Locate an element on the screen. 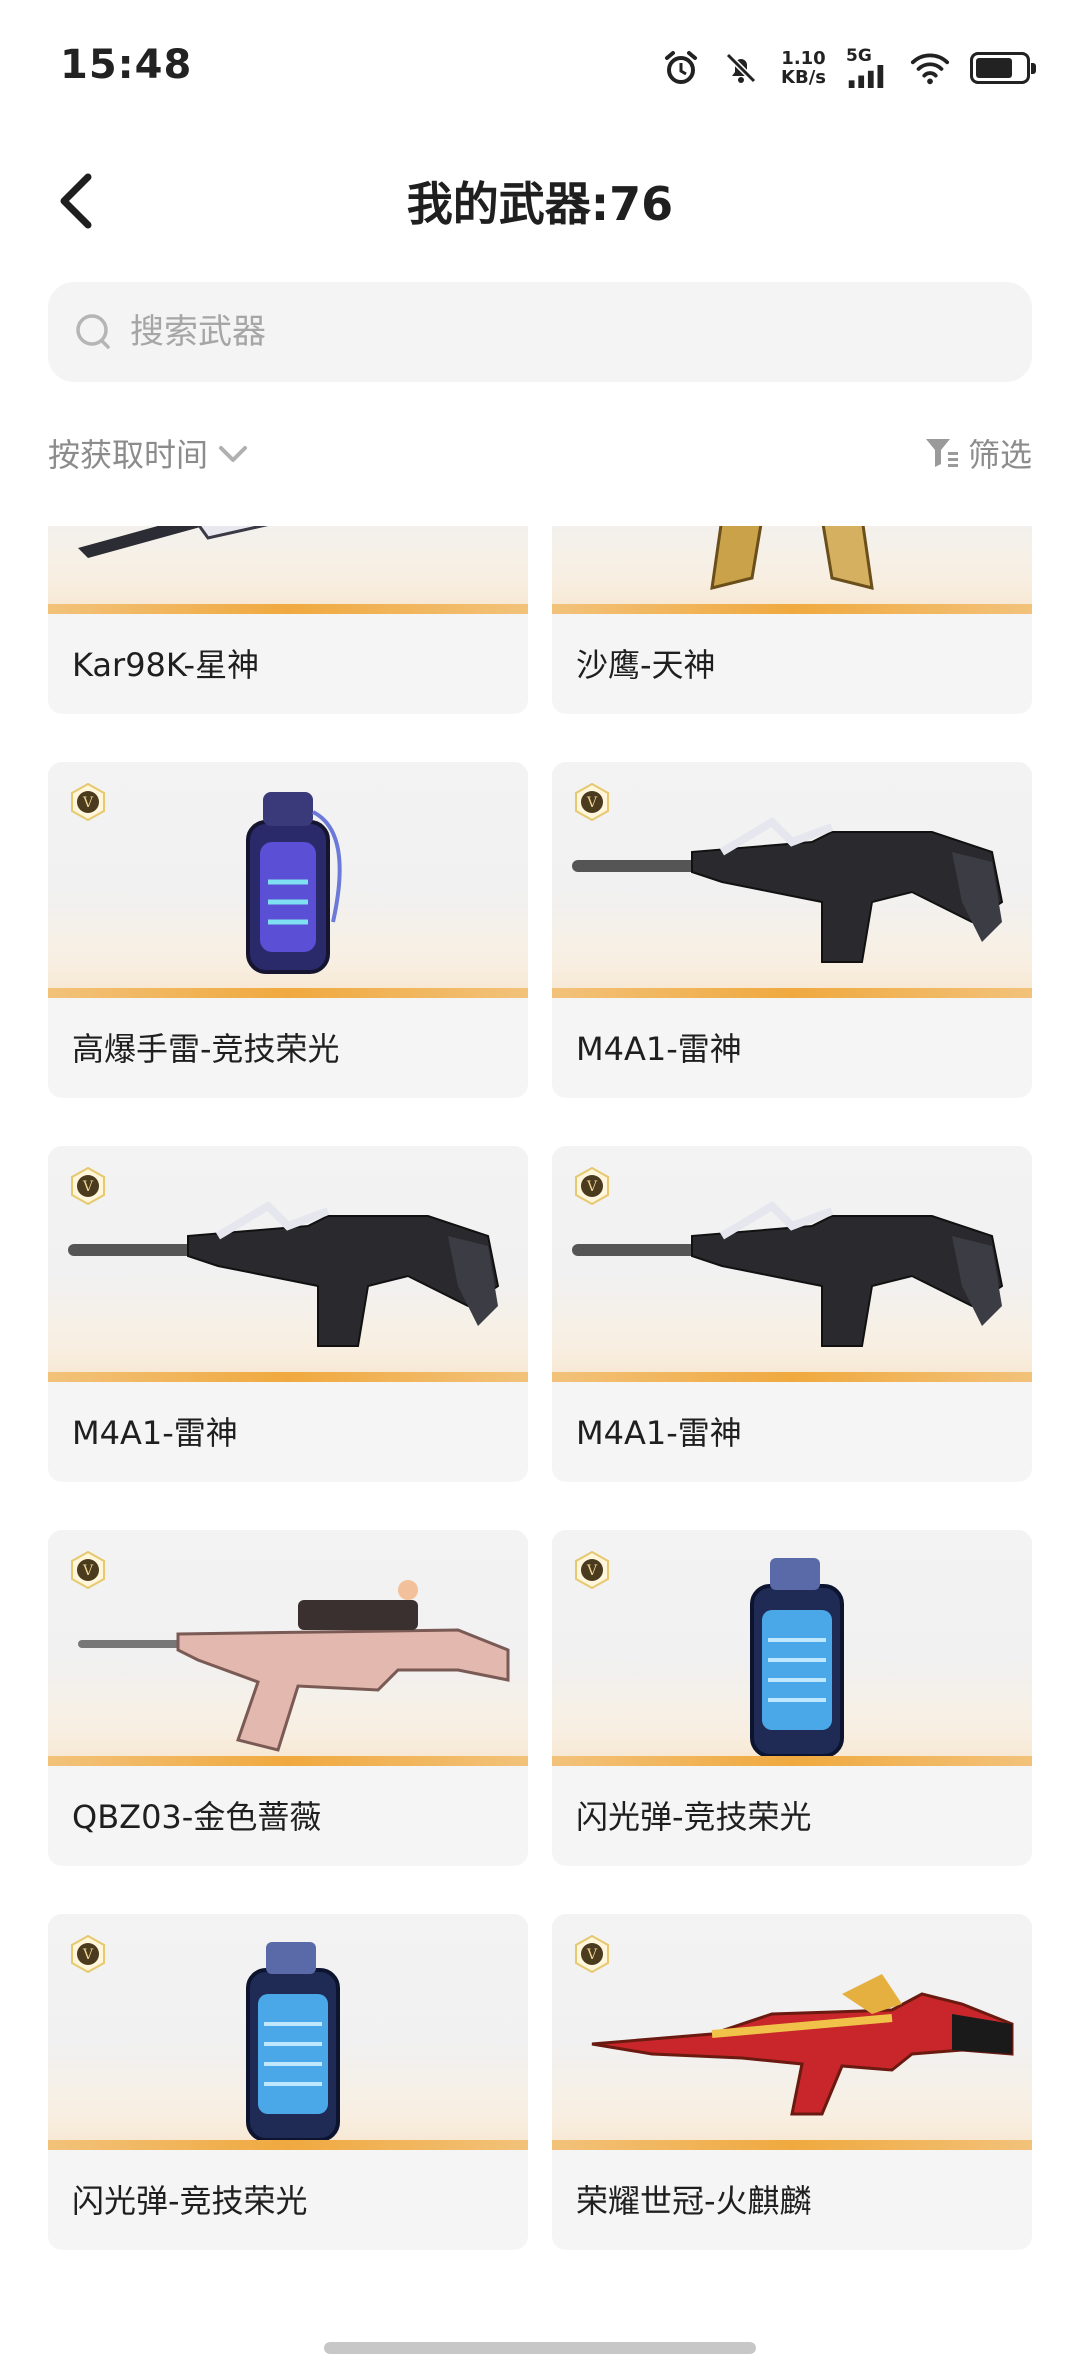 The image size is (1080, 2376). weapon-card: V 高爆手雷-竞技荣光 is located at coordinates (288, 930).